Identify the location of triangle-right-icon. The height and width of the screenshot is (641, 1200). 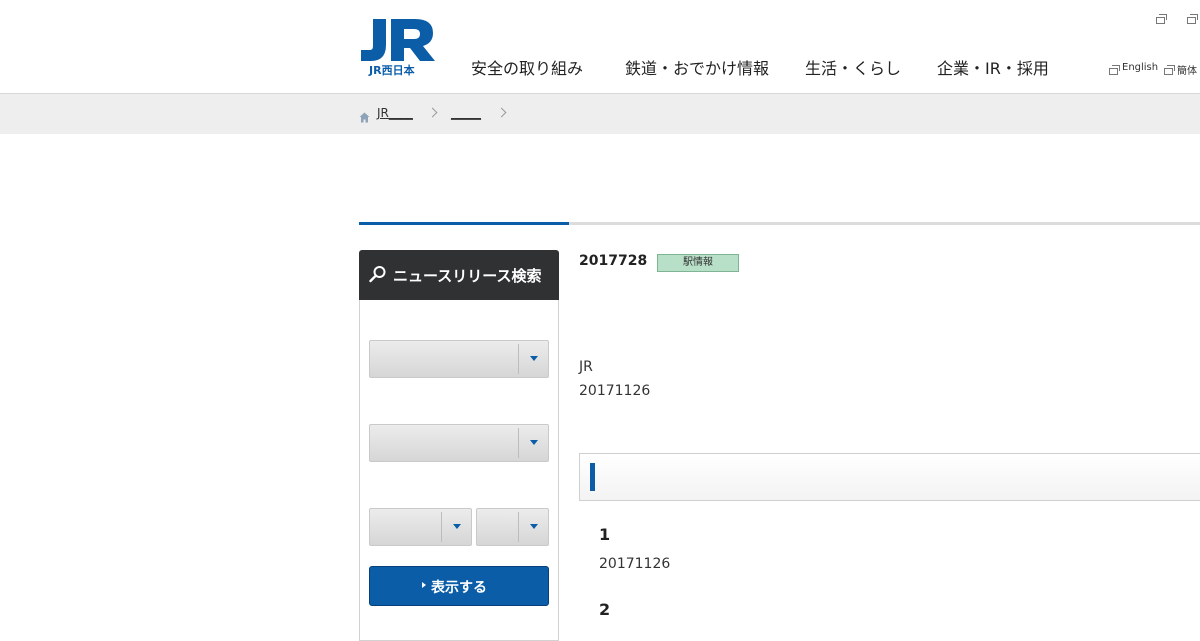
(424, 585).